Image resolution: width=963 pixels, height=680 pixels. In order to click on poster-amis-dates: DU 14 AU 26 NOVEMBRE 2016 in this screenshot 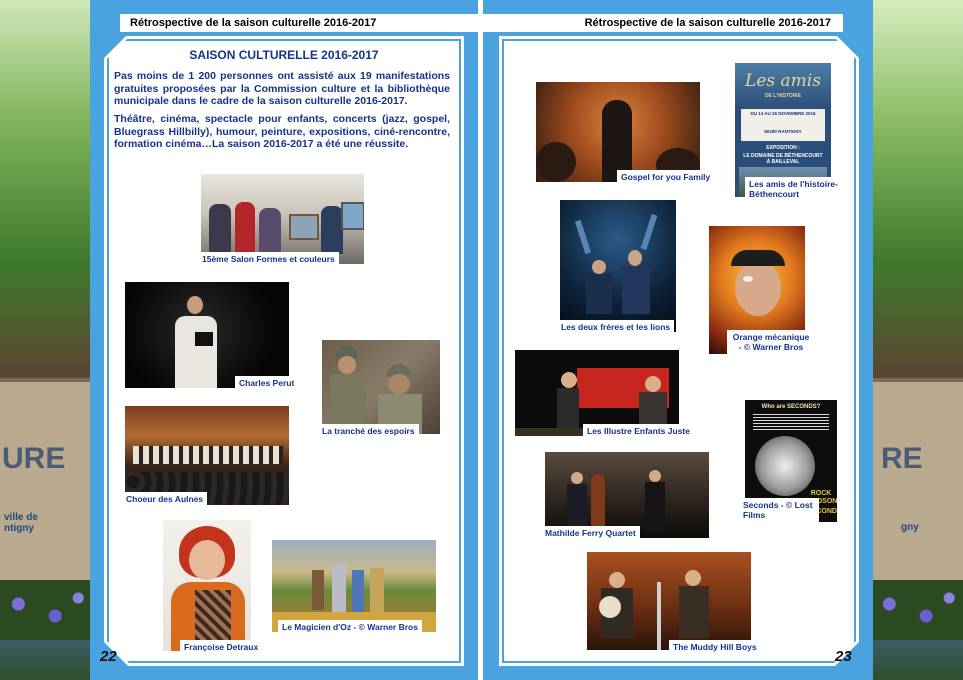, I will do `click(783, 113)`.